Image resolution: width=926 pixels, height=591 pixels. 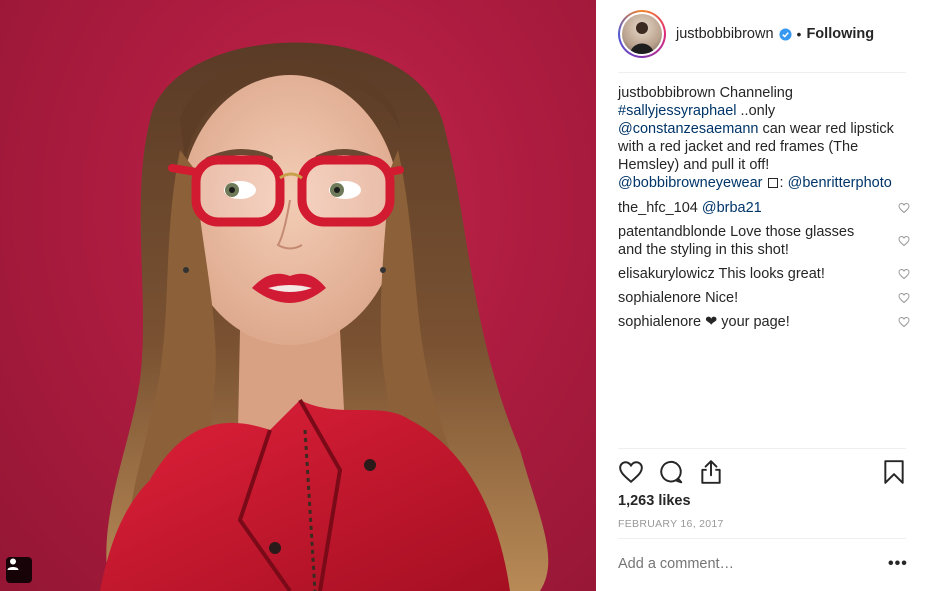 What do you see at coordinates (764, 208) in the screenshot?
I see `comment-item: the_hfc_104 @brba21` at bounding box center [764, 208].